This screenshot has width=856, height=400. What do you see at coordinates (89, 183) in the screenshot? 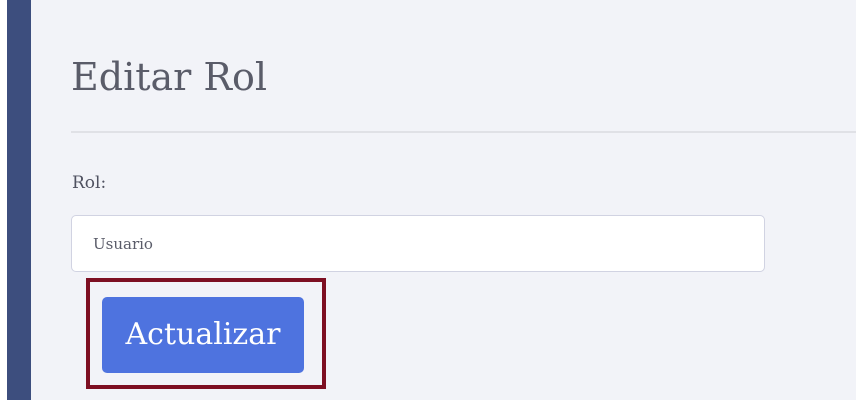
I see `role-label: Rol:` at bounding box center [89, 183].